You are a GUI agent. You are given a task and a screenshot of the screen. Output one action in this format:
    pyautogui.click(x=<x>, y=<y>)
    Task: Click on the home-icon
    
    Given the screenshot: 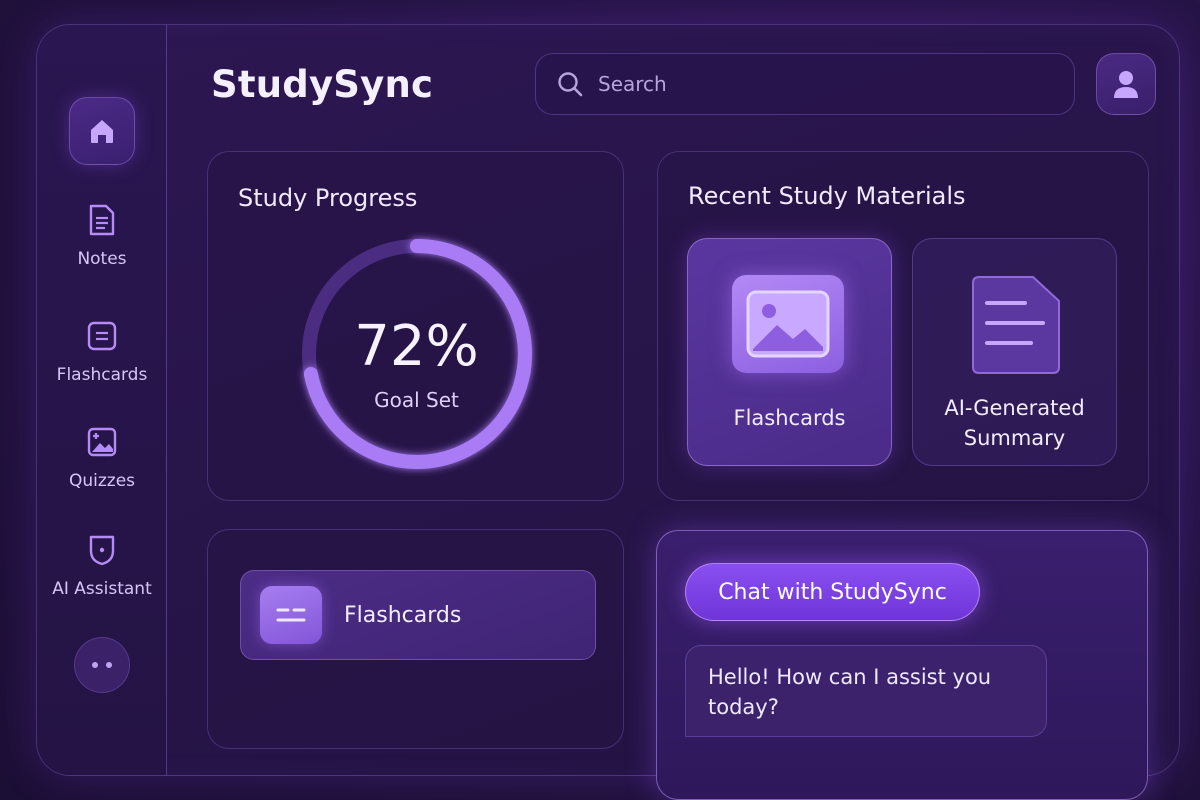 What is the action you would take?
    pyautogui.click(x=102, y=131)
    